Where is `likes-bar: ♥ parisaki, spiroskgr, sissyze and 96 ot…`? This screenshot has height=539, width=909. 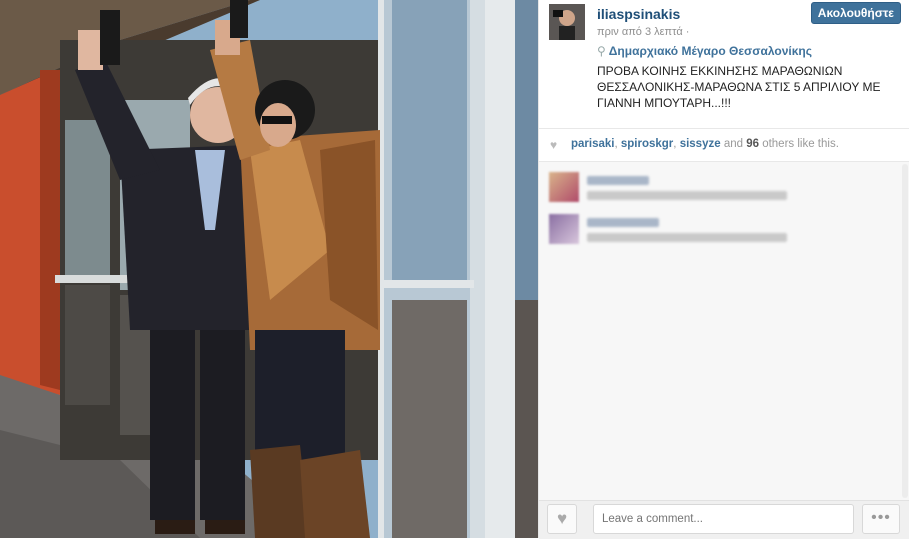
likes-bar: ♥ parisaki, spiroskgr, sissyze and 96 ot… is located at coordinates (724, 145).